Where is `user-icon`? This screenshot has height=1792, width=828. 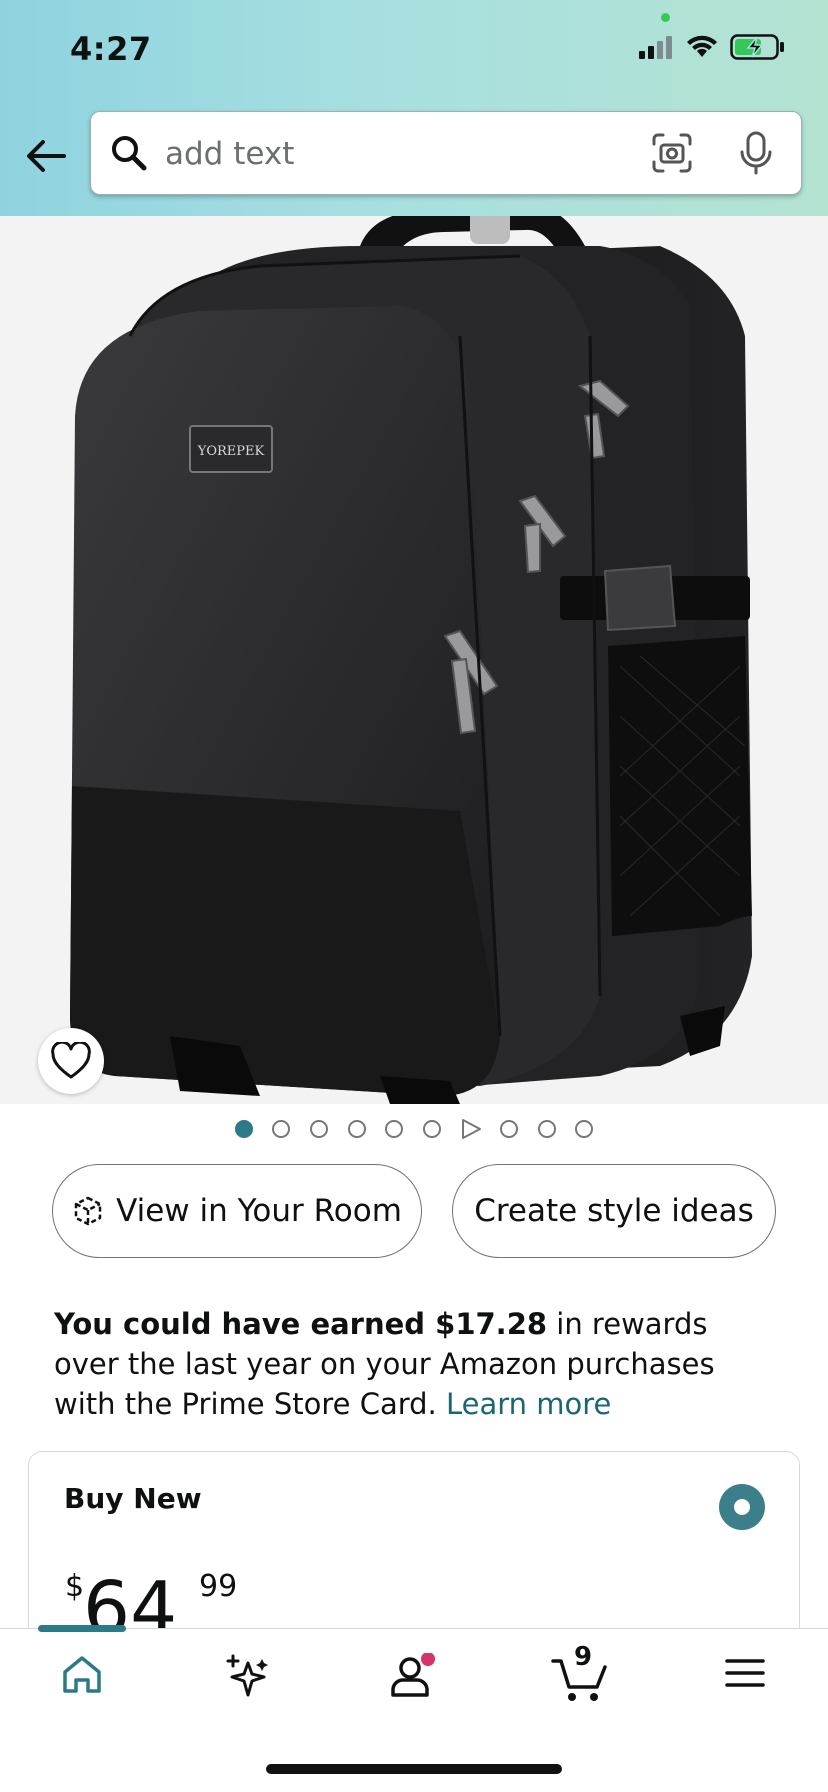 user-icon is located at coordinates (413, 1675).